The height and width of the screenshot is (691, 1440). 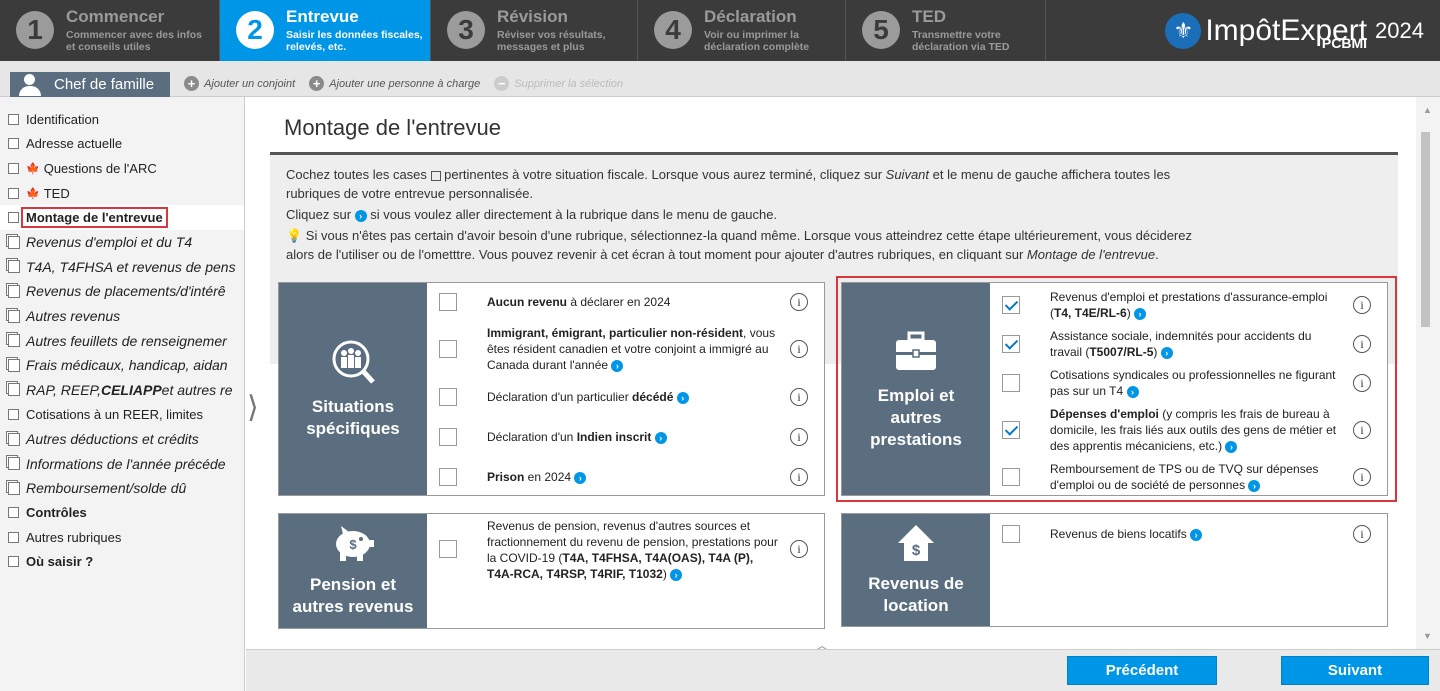 I want to click on sidebar-item-autres-feuillets: Autres feuillets de renseignemer, so click(x=122, y=340).